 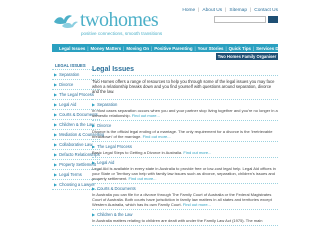 I want to click on page-title: Legal Issues, so click(x=185, y=71).